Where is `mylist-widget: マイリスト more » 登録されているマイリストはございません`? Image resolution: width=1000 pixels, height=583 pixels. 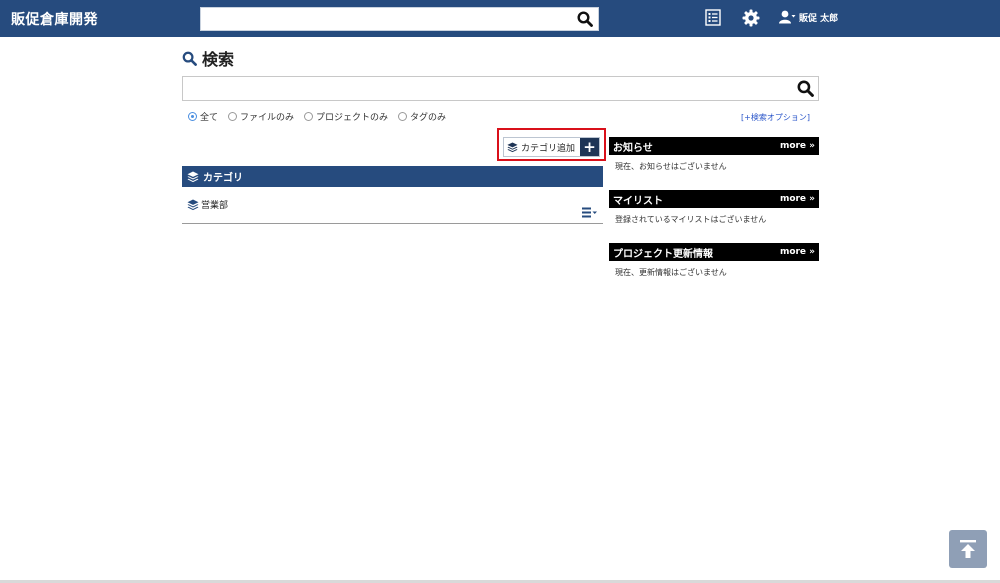
mylist-widget: マイリスト more » 登録されているマイリストはございません is located at coordinates (714, 207).